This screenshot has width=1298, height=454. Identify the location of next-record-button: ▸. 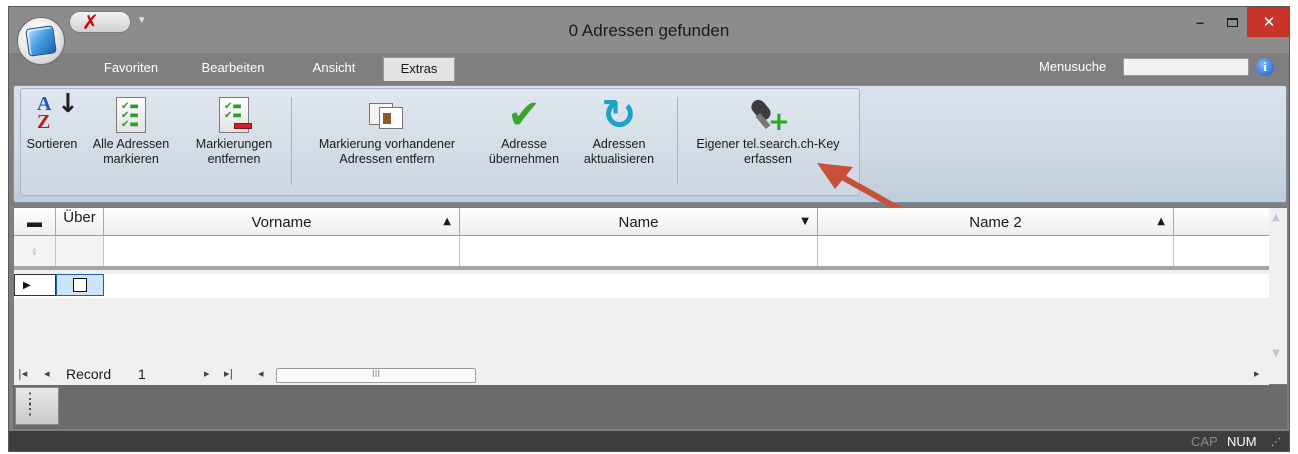
(207, 373).